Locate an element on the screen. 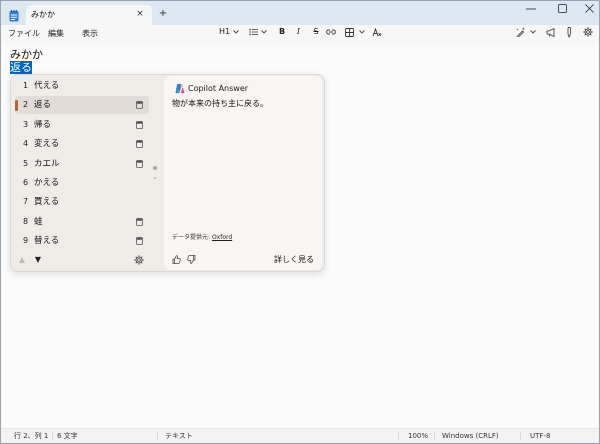  bold-button: B is located at coordinates (282, 32).